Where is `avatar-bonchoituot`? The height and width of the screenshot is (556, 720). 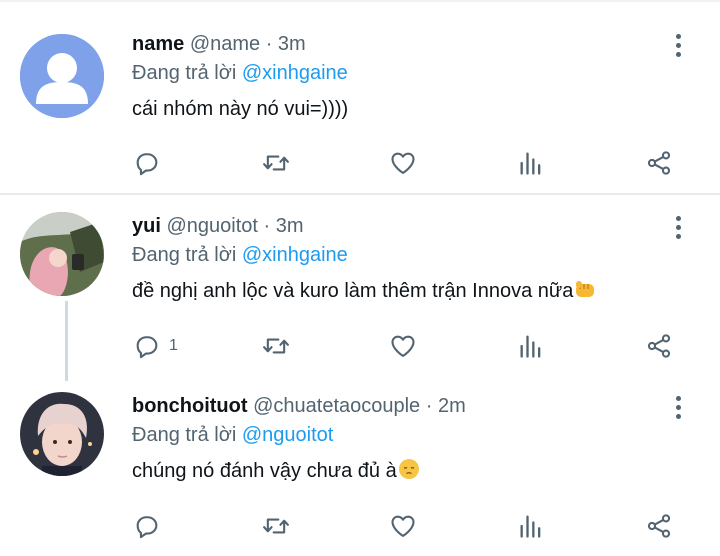 avatar-bonchoituot is located at coordinates (62, 434).